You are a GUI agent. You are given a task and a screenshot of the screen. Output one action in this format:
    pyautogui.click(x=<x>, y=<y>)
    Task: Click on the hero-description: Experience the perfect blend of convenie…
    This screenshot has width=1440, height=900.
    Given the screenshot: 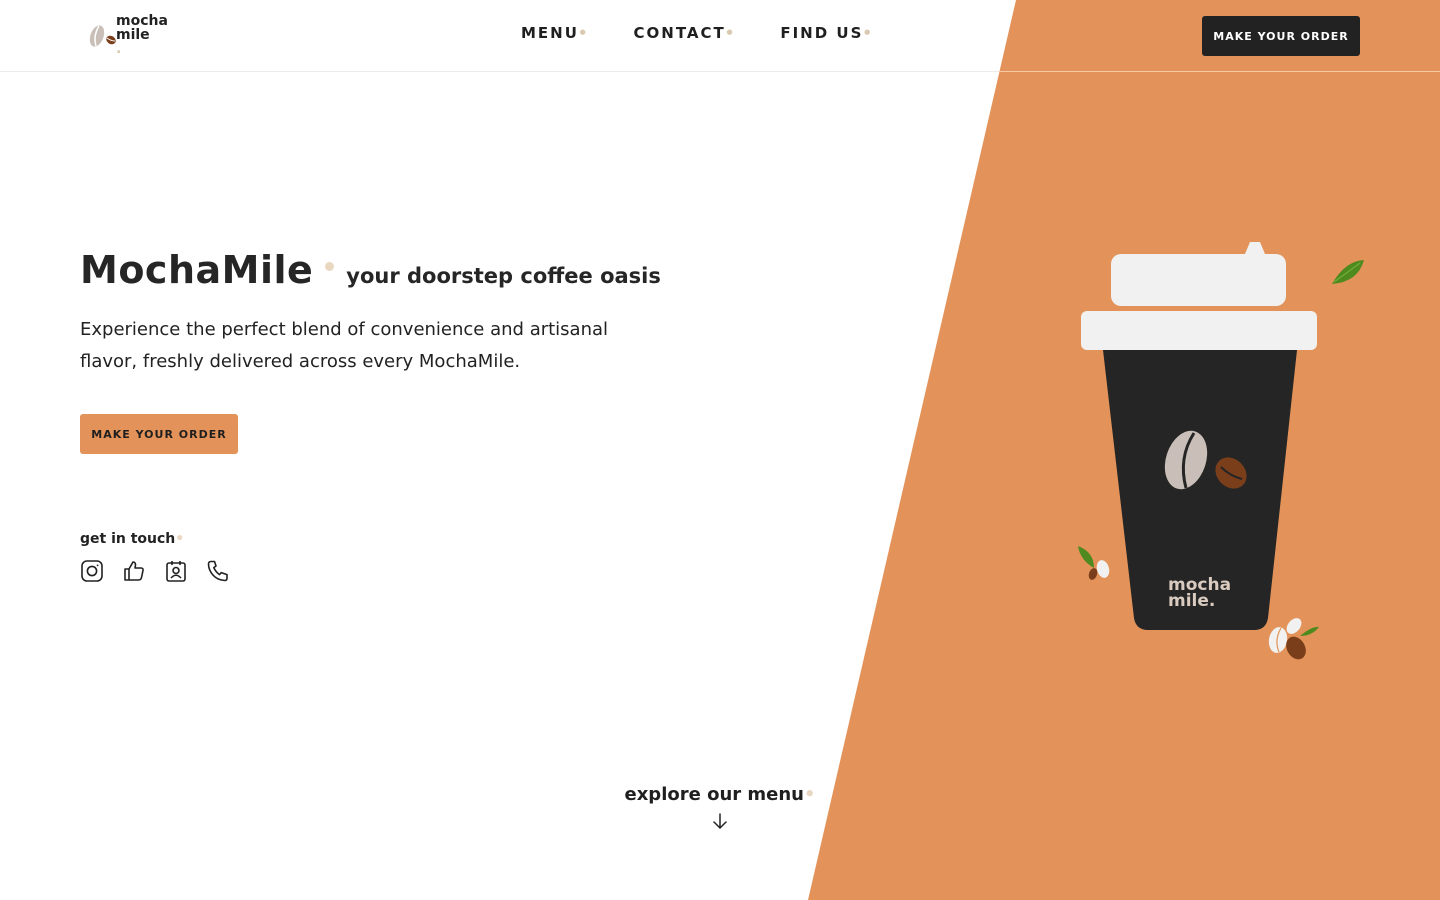 What is the action you would take?
    pyautogui.click(x=344, y=345)
    